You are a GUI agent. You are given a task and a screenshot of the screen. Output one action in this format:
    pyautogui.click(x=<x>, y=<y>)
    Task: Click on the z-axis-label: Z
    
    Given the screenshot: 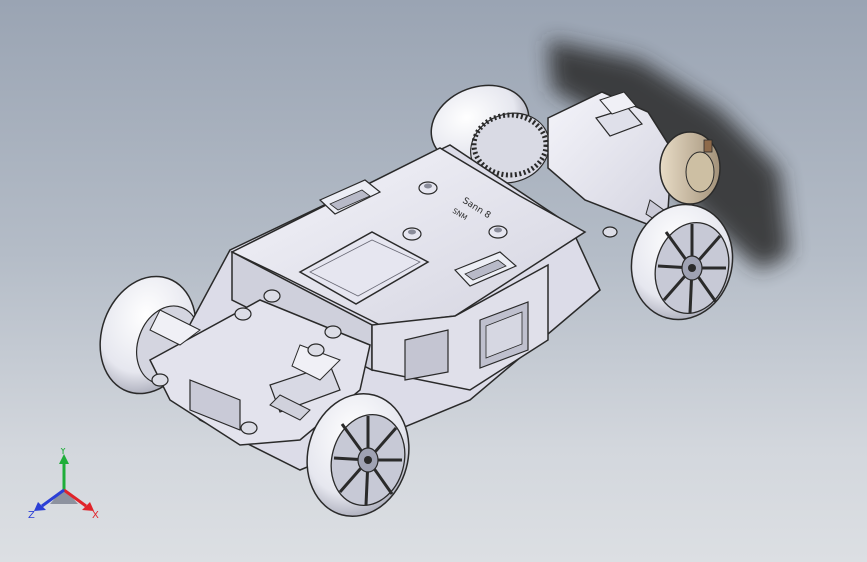 What is the action you would take?
    pyautogui.click(x=31, y=515)
    